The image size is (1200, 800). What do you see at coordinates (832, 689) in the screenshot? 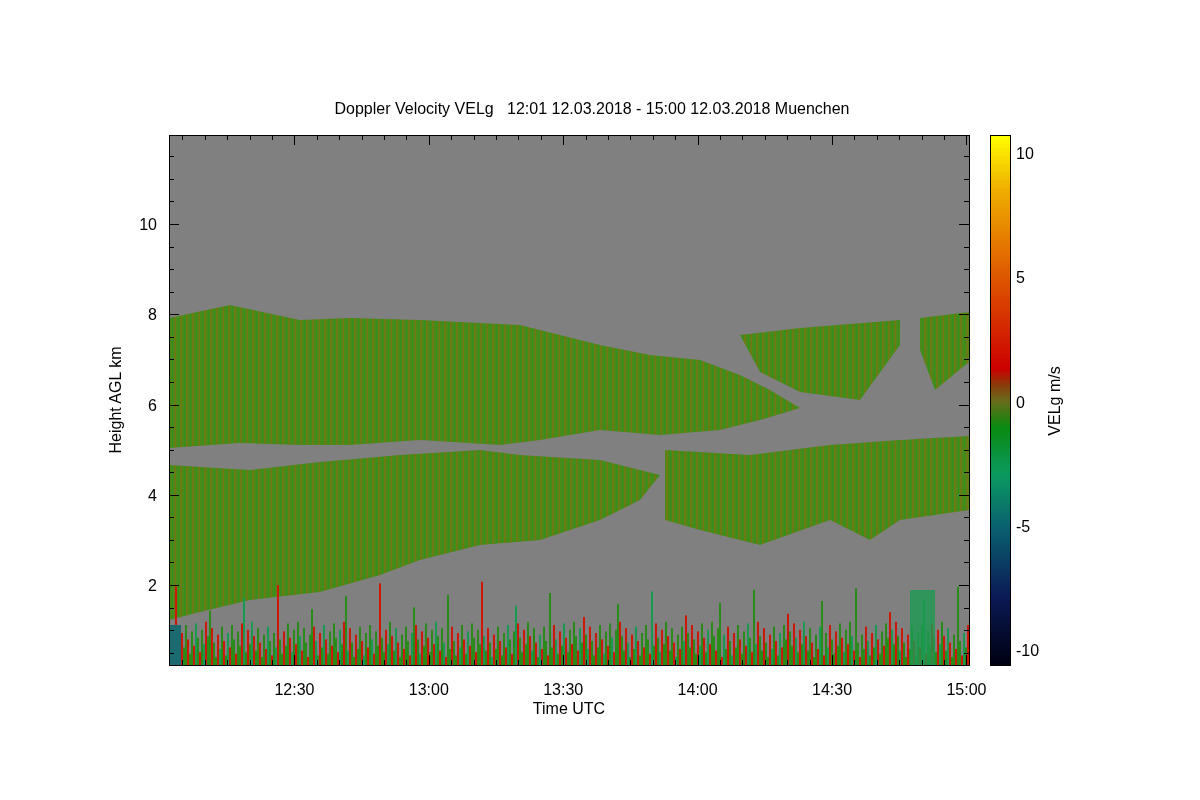
I see `tick-label: 14:30` at bounding box center [832, 689].